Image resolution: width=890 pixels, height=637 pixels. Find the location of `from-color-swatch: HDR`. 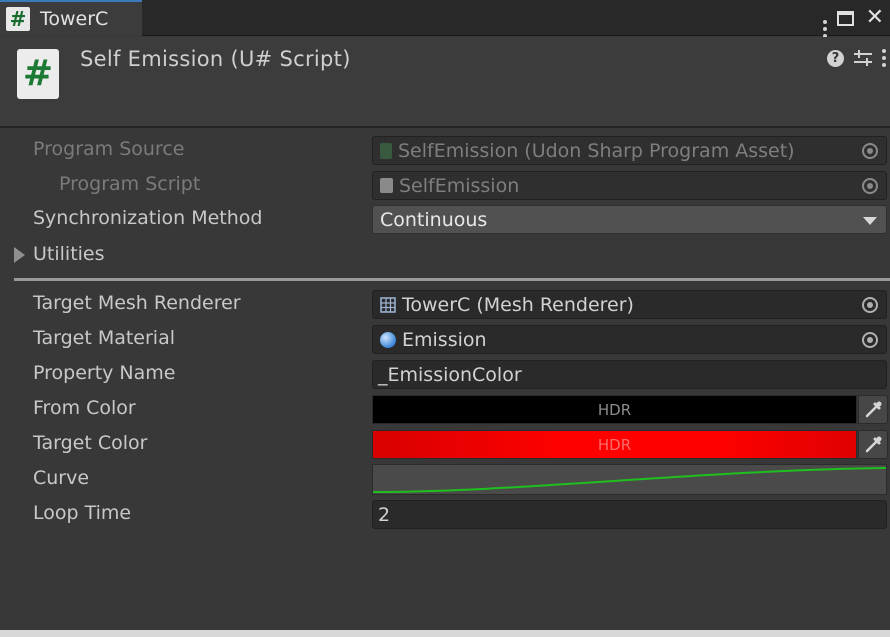

from-color-swatch: HDR is located at coordinates (614, 409).